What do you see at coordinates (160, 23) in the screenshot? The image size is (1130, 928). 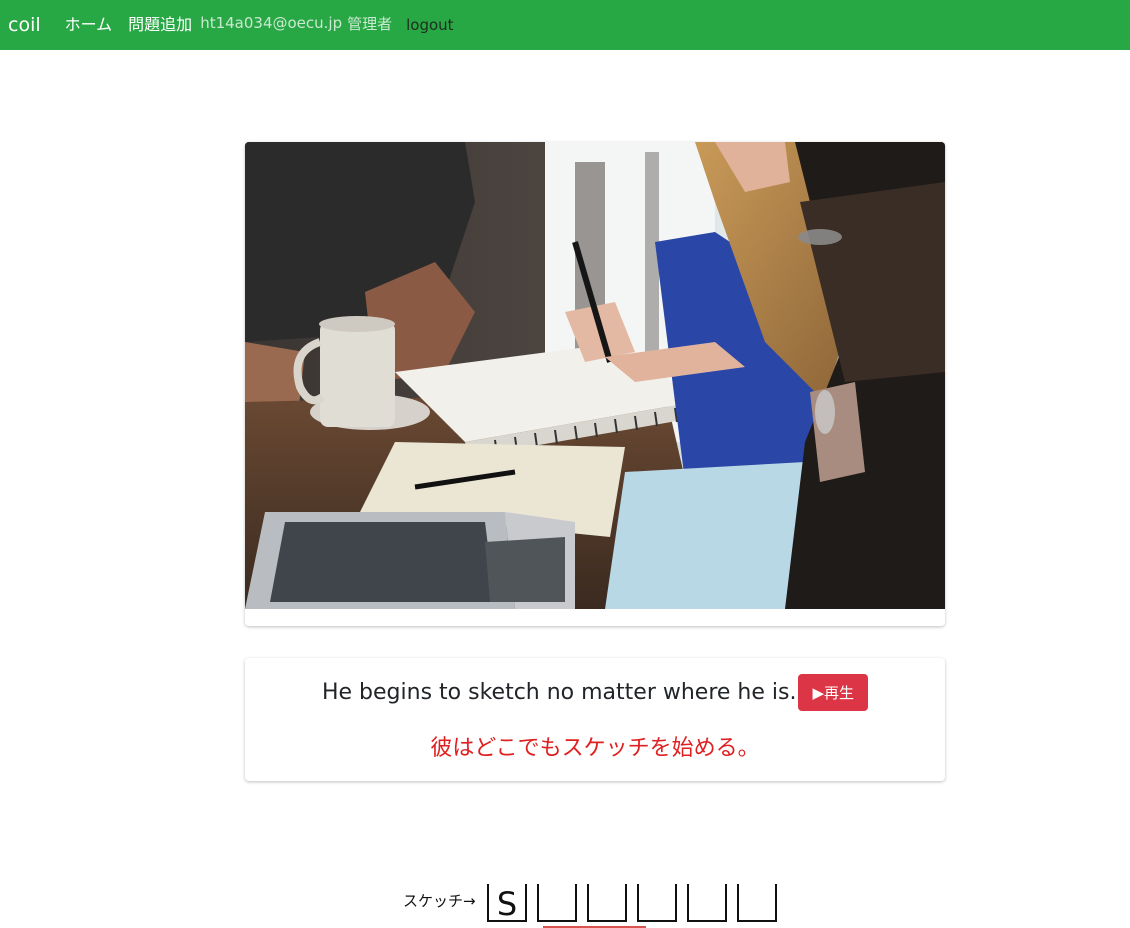 I see `nav-add-question-link: 問題追加` at bounding box center [160, 23].